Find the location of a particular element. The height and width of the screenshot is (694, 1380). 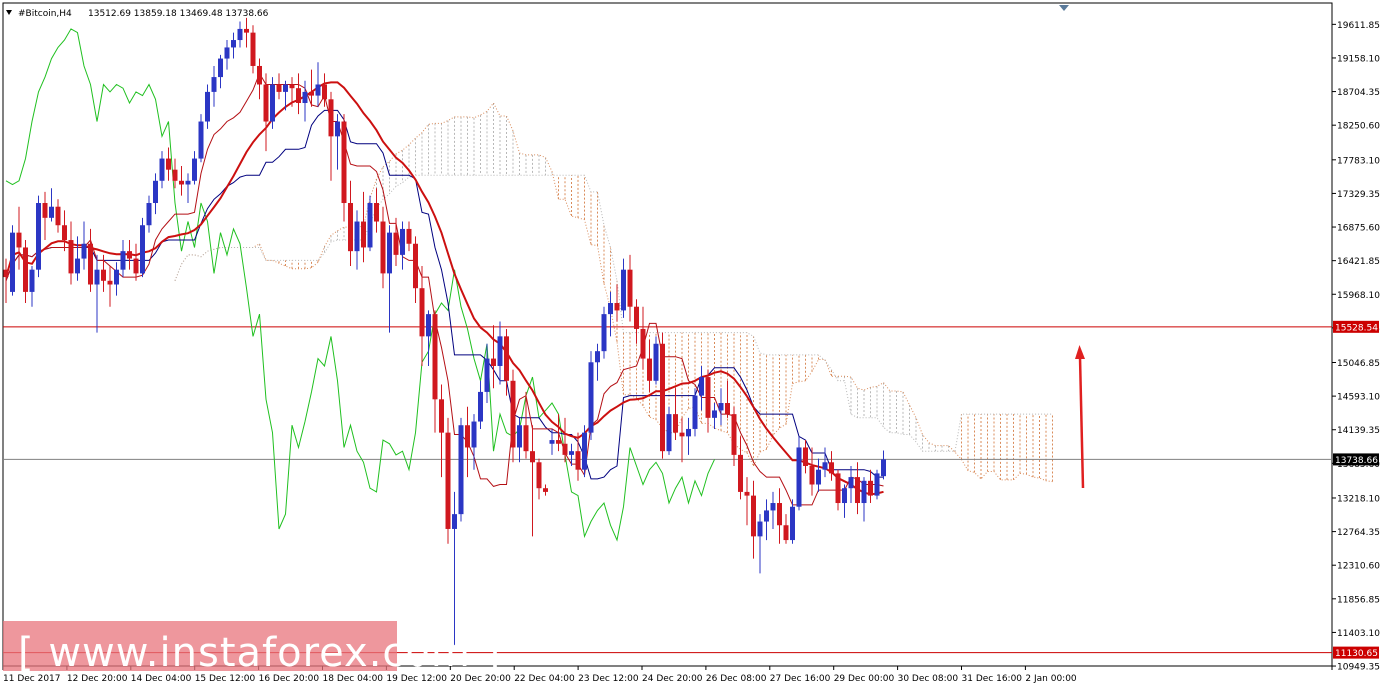

level-price-label: 11130.65 is located at coordinates (1356, 654).